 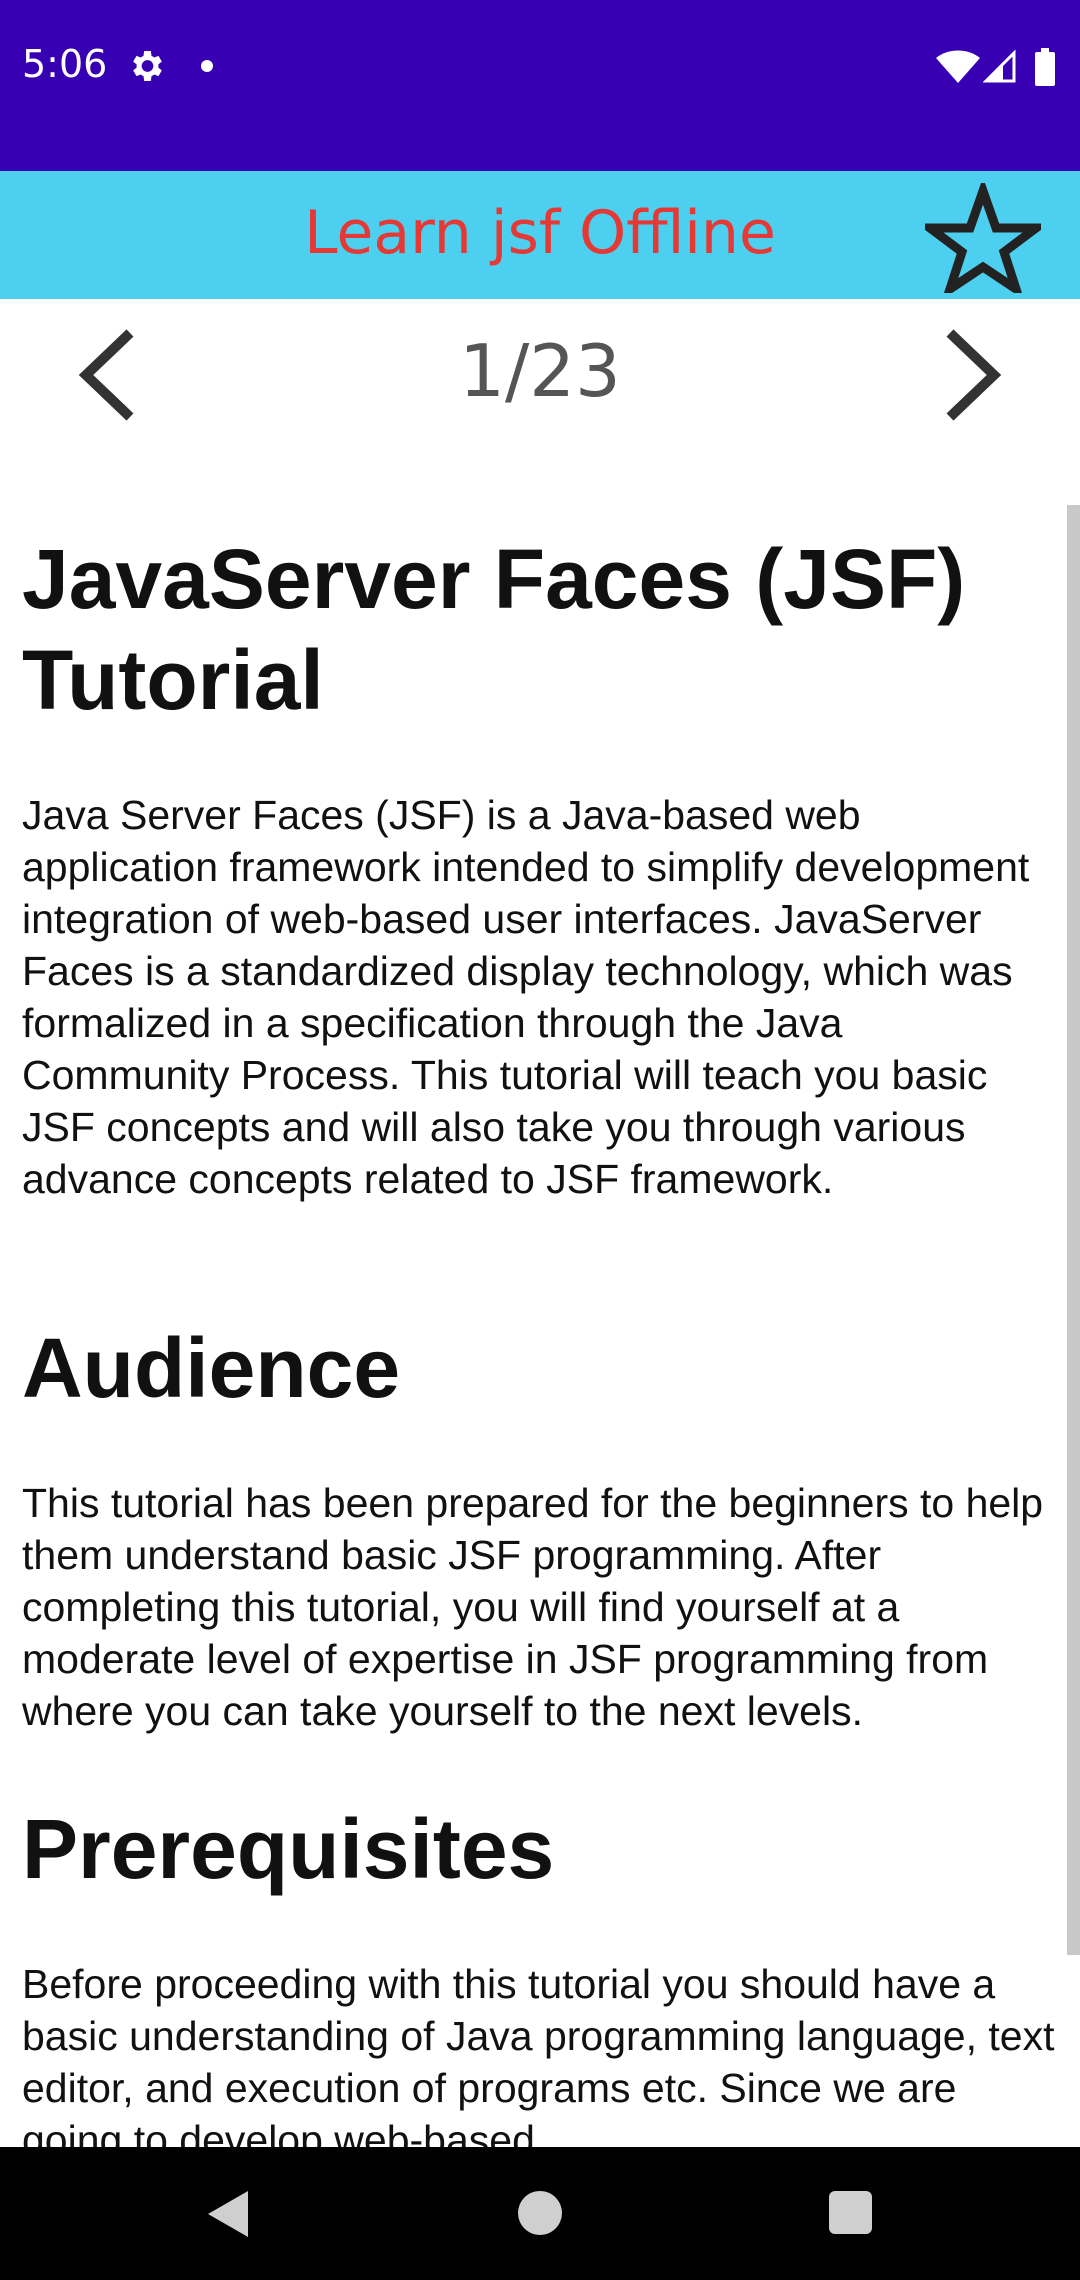 I want to click on status-bar: 5:06, so click(x=540, y=85).